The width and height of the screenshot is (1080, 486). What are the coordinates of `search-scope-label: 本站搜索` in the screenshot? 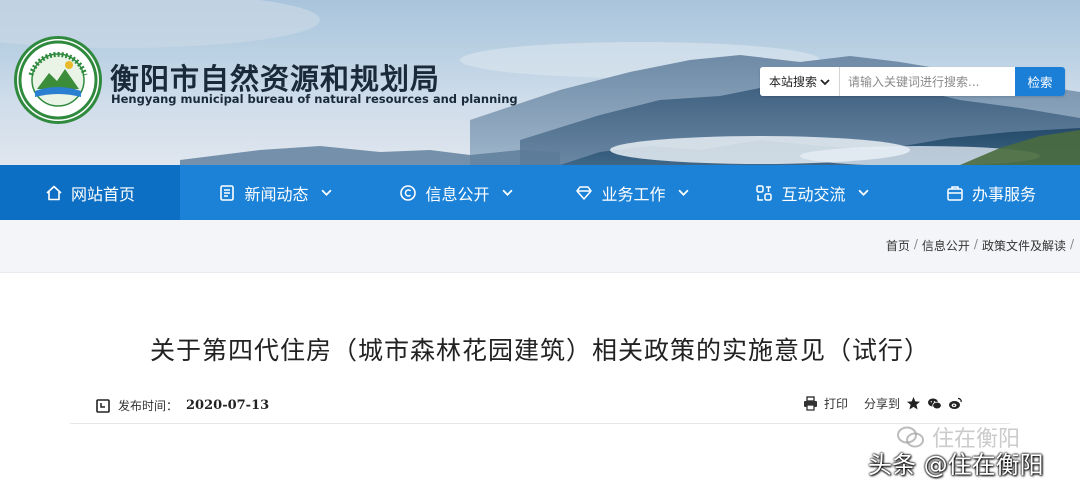 It's located at (792, 82).